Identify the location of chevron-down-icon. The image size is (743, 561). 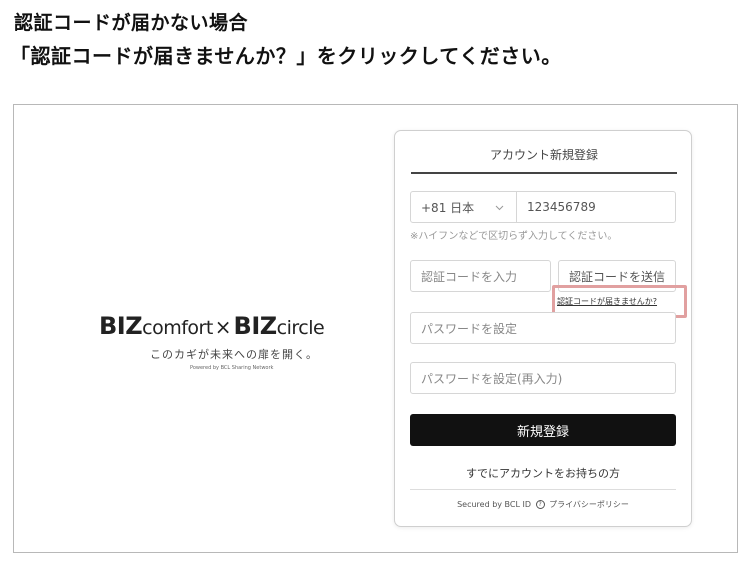
(499, 207).